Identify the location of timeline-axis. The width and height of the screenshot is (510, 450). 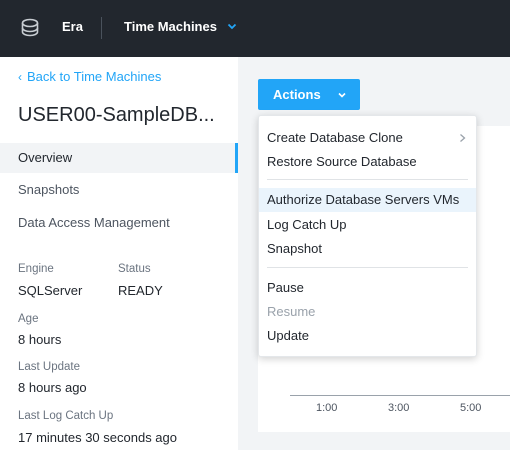
(400, 395).